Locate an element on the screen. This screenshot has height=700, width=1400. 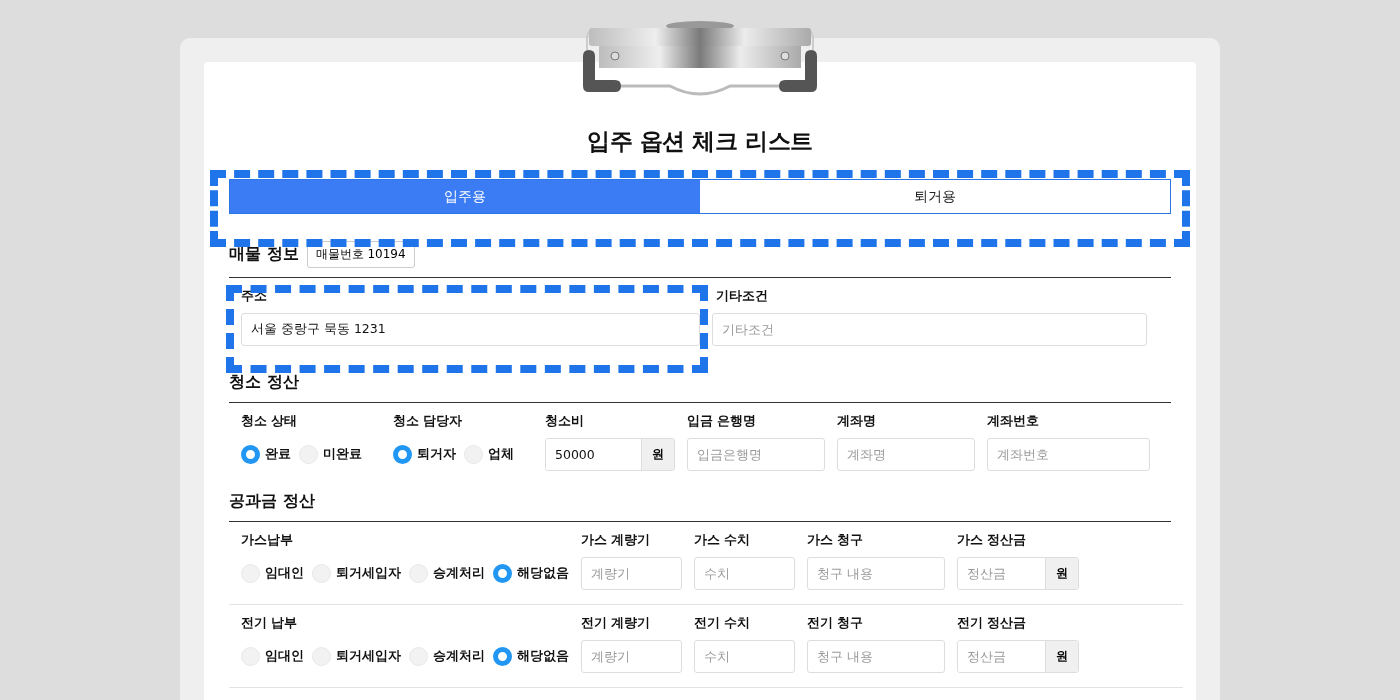
field-label: 주소 is located at coordinates (254, 296).